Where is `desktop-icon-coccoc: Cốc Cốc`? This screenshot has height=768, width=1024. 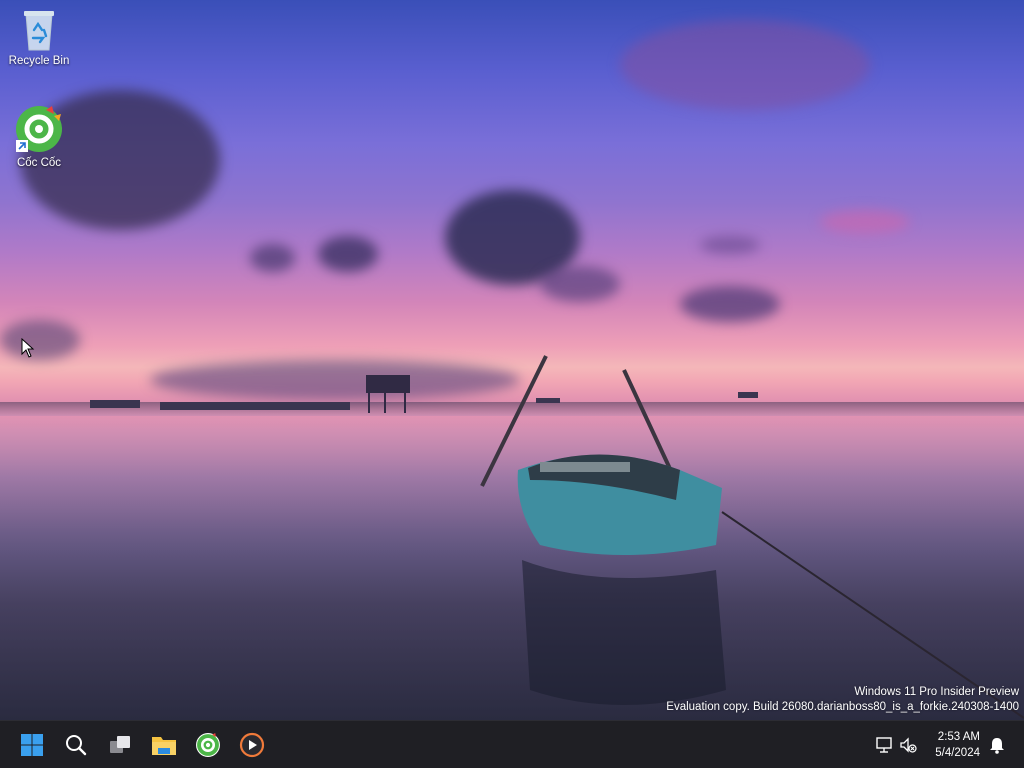
desktop-icon-coccoc: Cốc Cốc is located at coordinates (39, 136).